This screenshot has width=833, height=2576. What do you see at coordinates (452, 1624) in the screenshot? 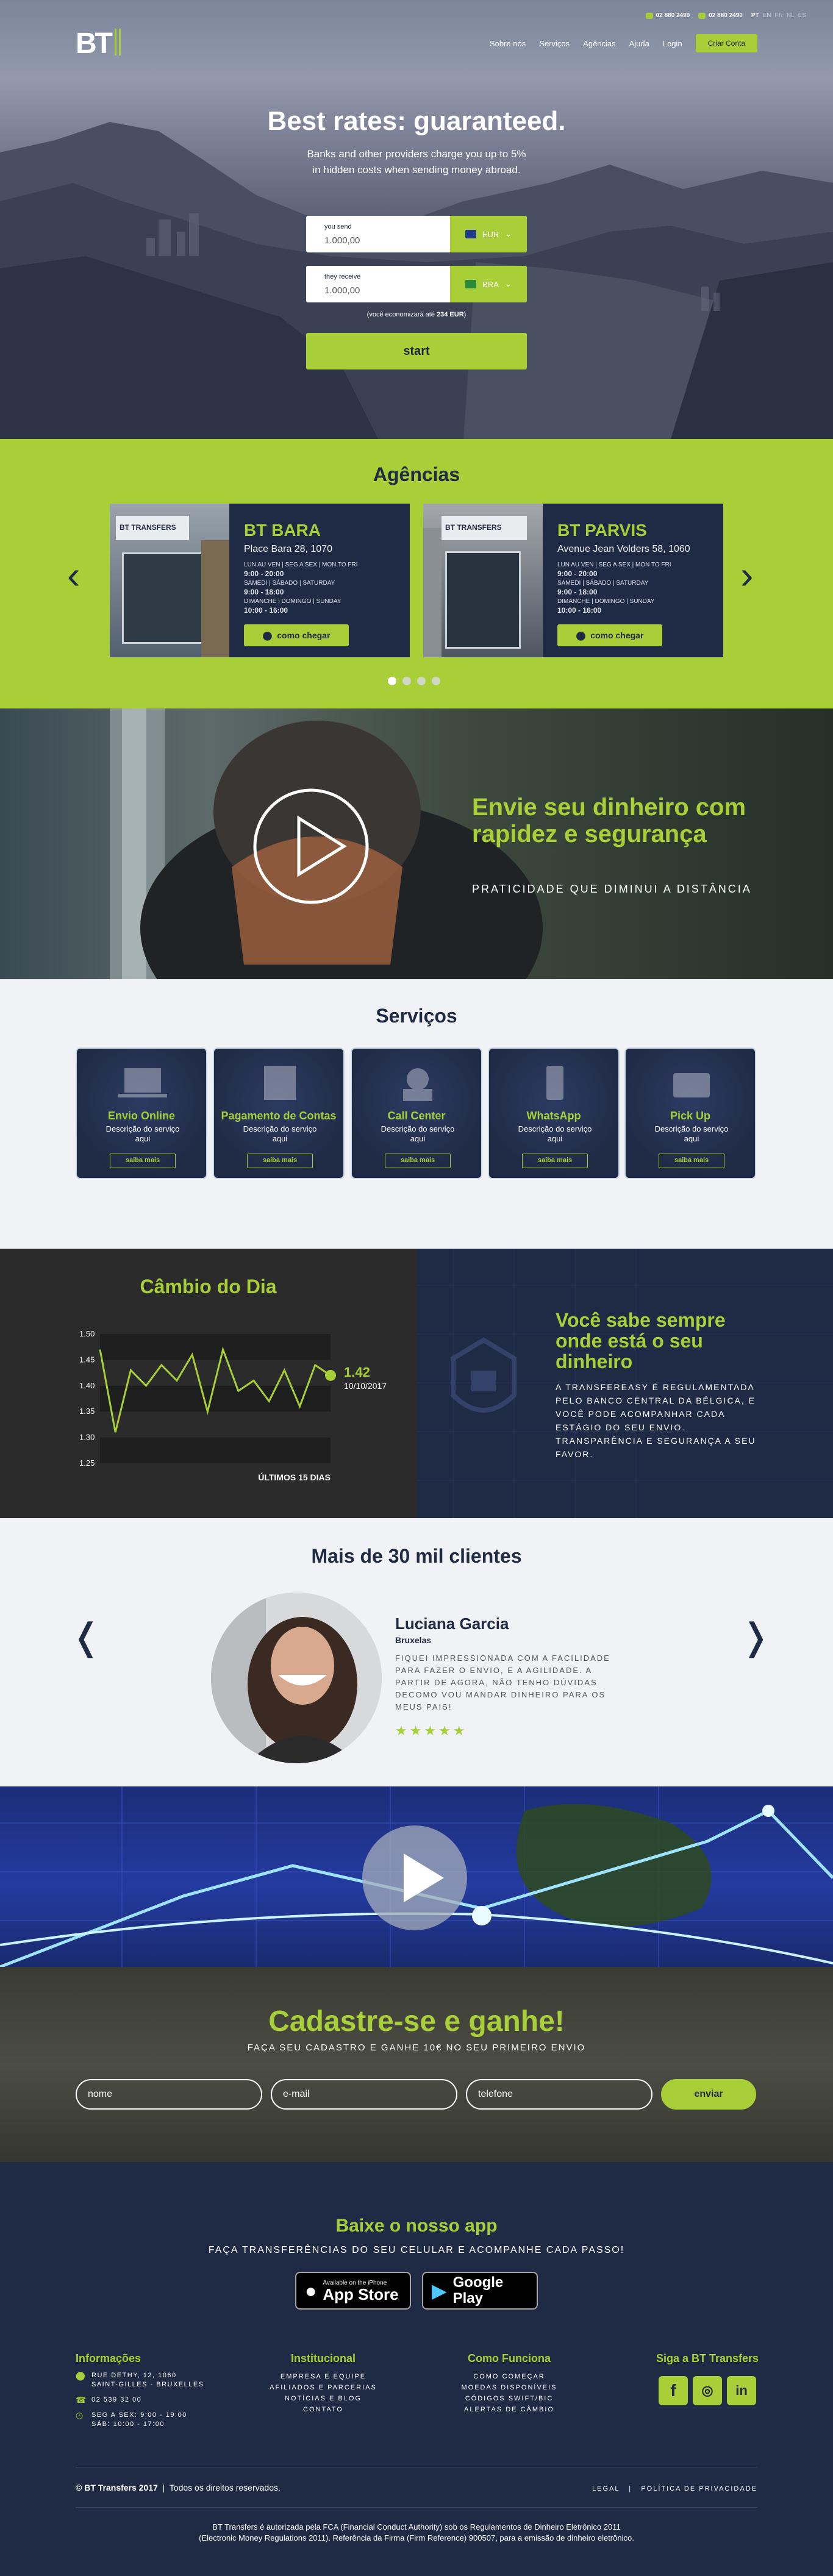
I see `testimonial-name: Luciana Garcia` at bounding box center [452, 1624].